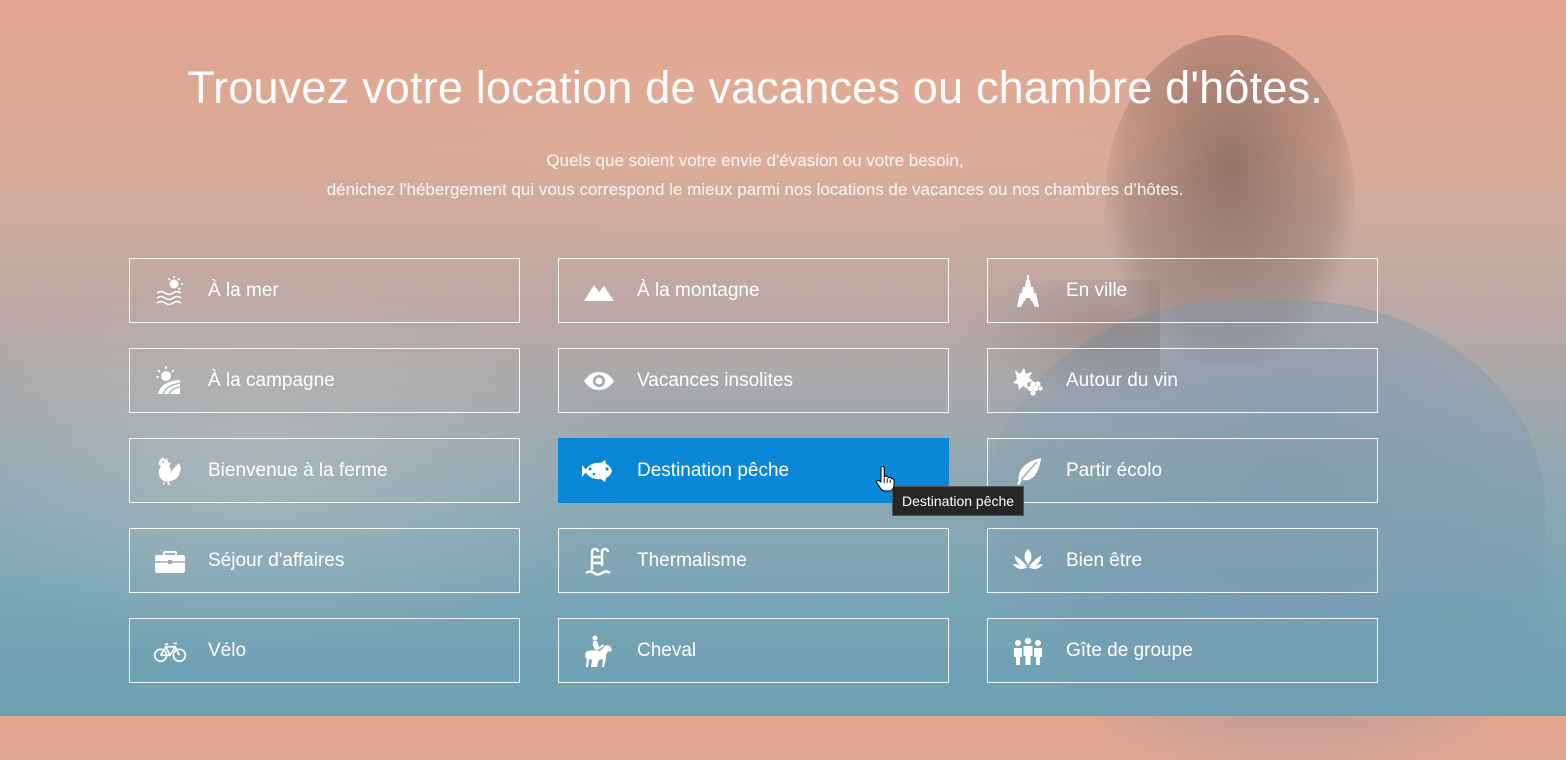 The image size is (1566, 760). What do you see at coordinates (753, 560) in the screenshot?
I see `category-thermal: Thermalisme` at bounding box center [753, 560].